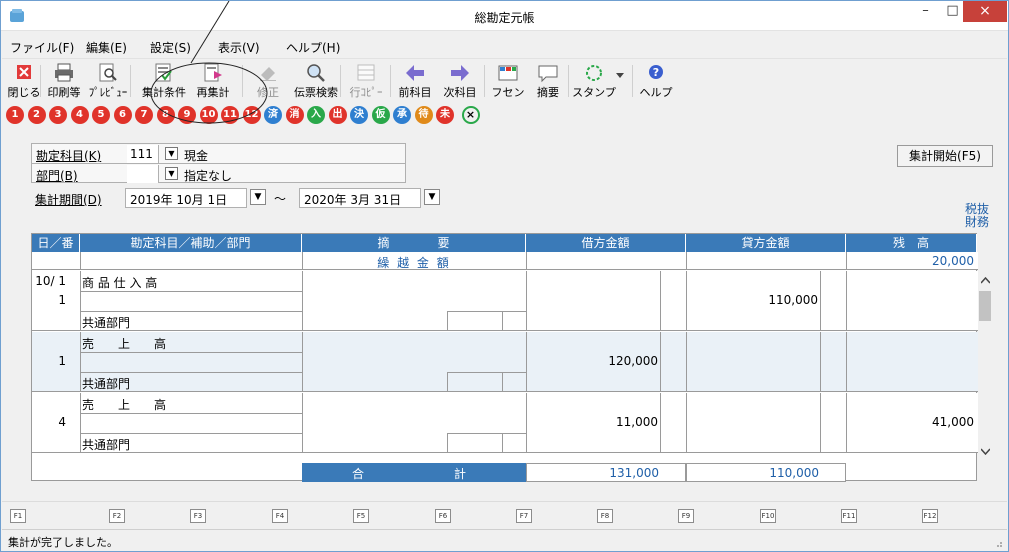 This screenshot has height=552, width=1009. I want to click on stamp-button: 済, so click(273, 115).